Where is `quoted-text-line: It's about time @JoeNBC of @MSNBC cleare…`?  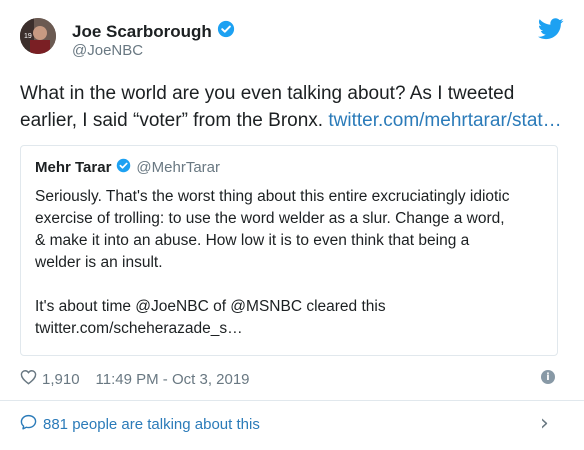
quoted-text-line: It's about time @JoeNBC of @MSNBC cleare… is located at coordinates (210, 306).